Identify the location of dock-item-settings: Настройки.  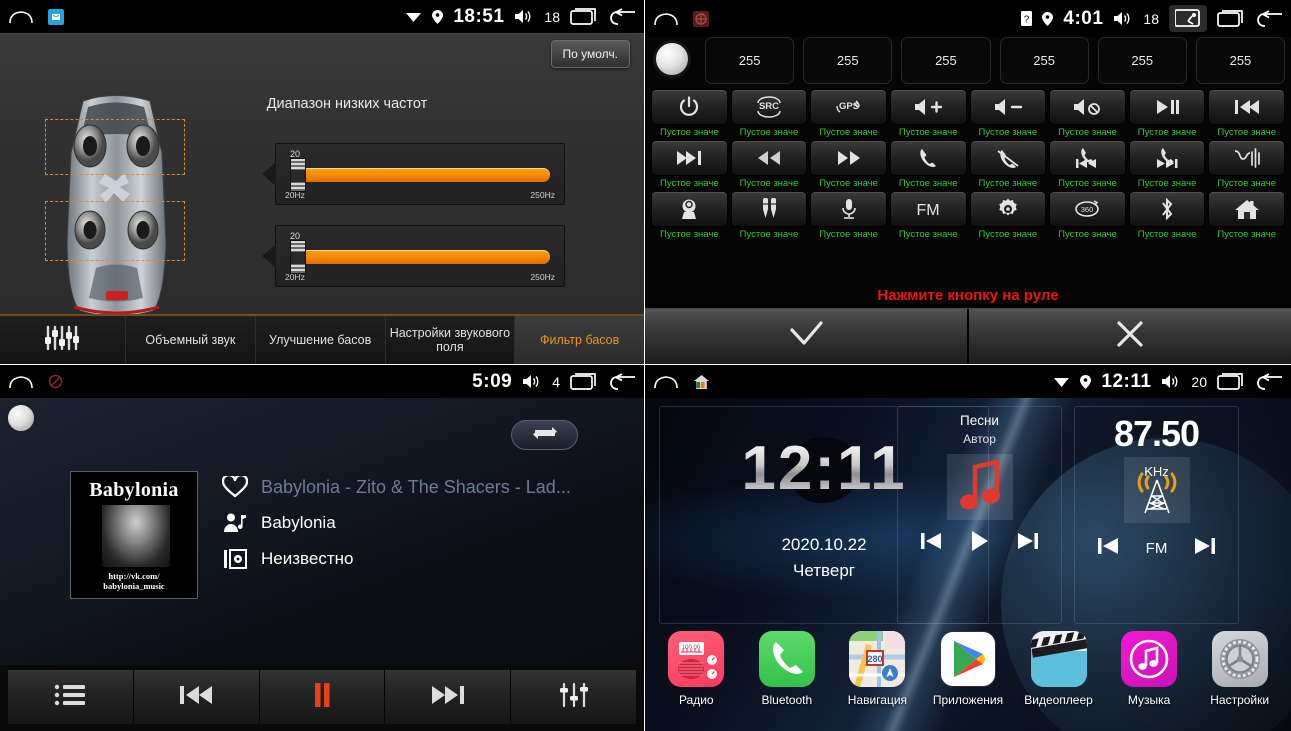
(1240, 669).